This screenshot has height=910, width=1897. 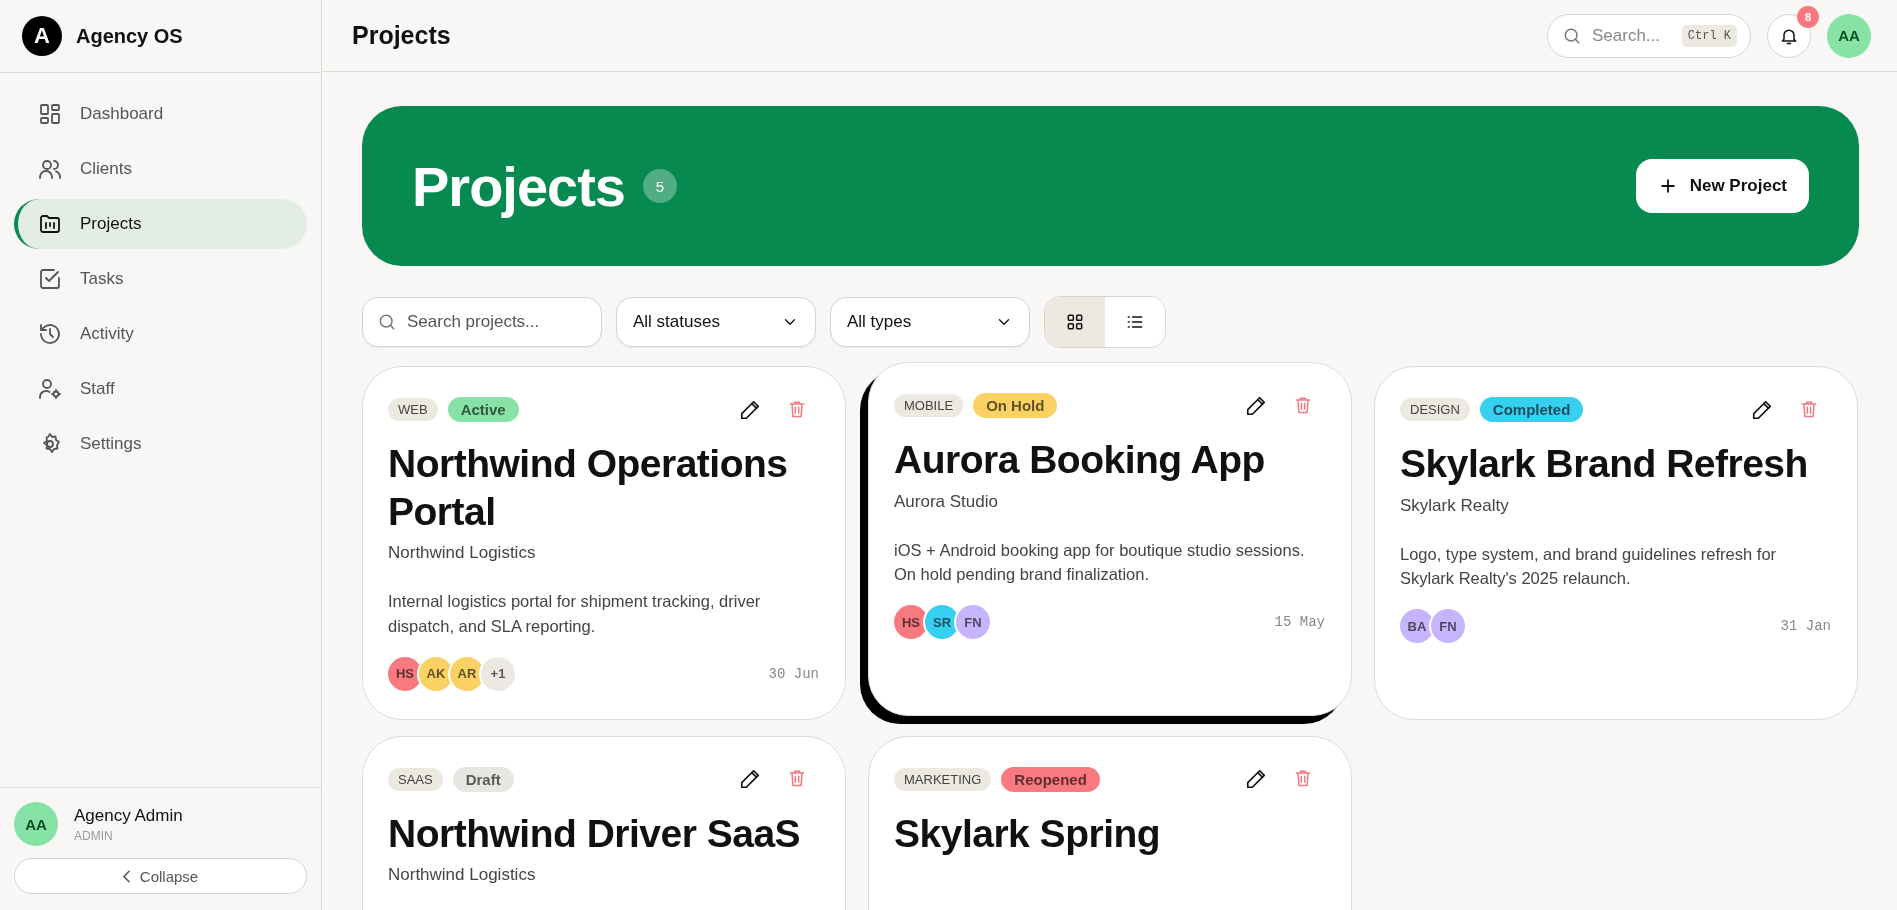 What do you see at coordinates (160, 169) in the screenshot?
I see `sidebar-item: Clients` at bounding box center [160, 169].